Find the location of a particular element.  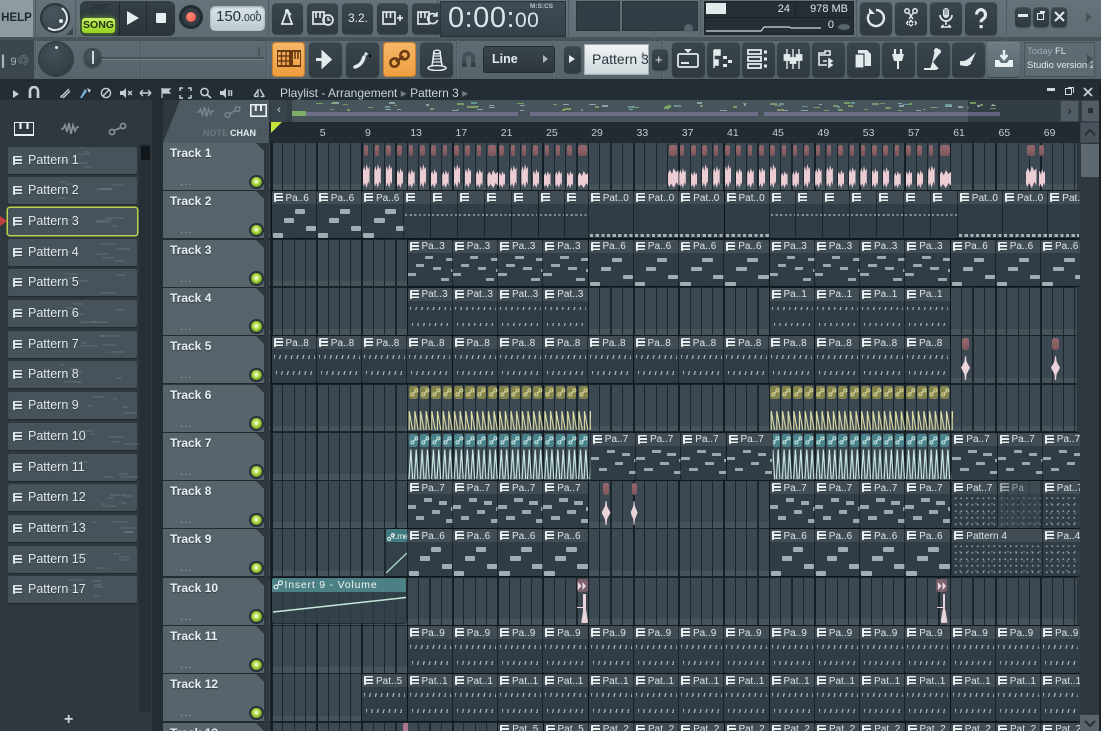

svg-text: 3.2. is located at coordinates (358, 18).